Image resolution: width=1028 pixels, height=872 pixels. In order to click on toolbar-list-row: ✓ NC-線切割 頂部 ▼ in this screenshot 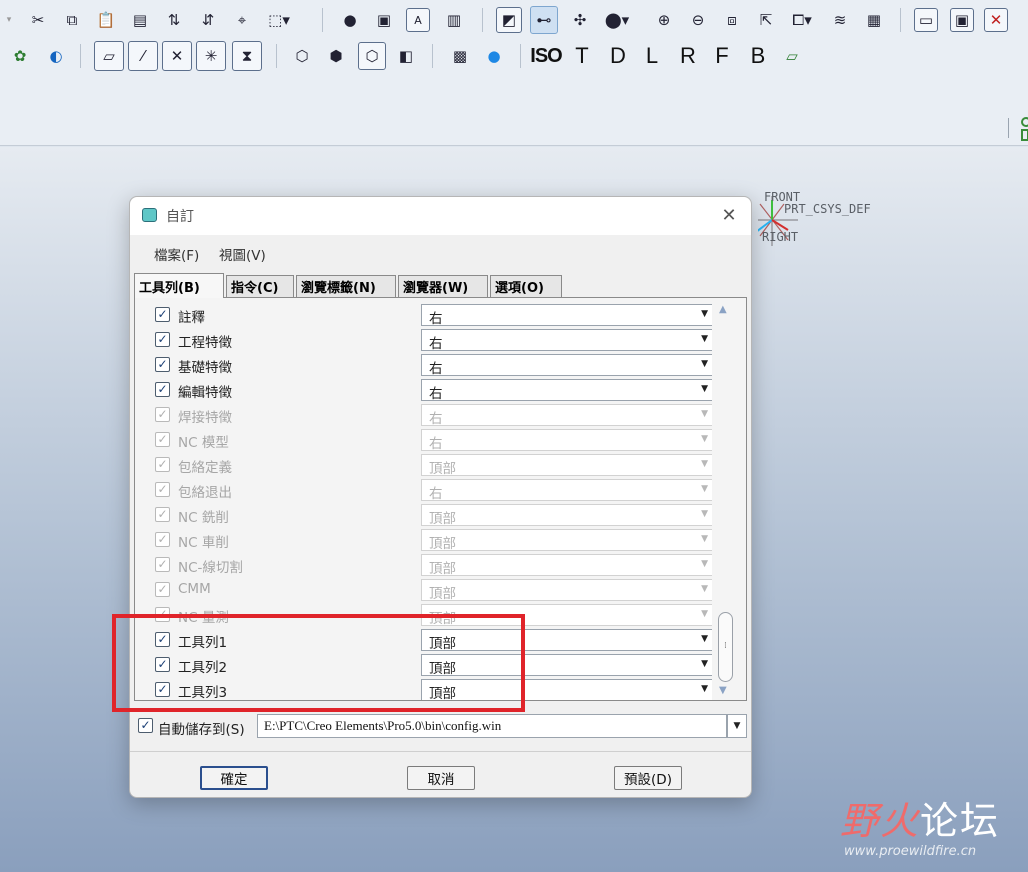, I will do `click(429, 564)`.